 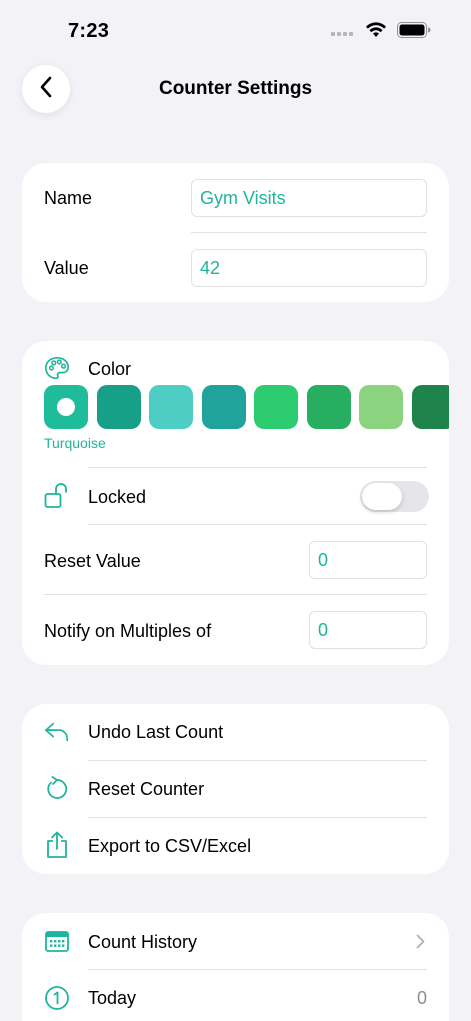 What do you see at coordinates (368, 630) in the screenshot?
I see `notify-multiples-field: 0` at bounding box center [368, 630].